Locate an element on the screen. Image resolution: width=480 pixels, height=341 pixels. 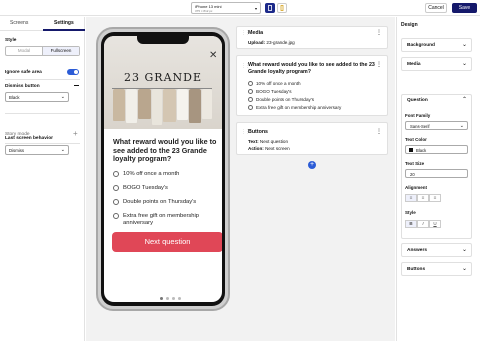
alignment-label: Alignment is located at coordinates (416, 187).